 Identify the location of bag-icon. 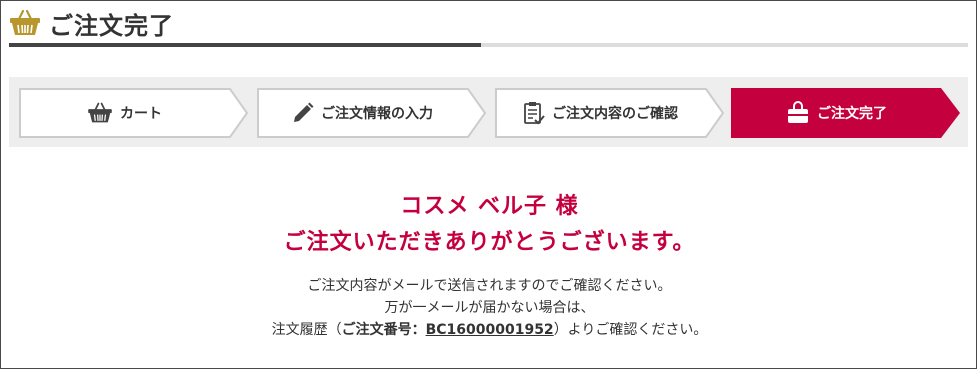
(798, 113).